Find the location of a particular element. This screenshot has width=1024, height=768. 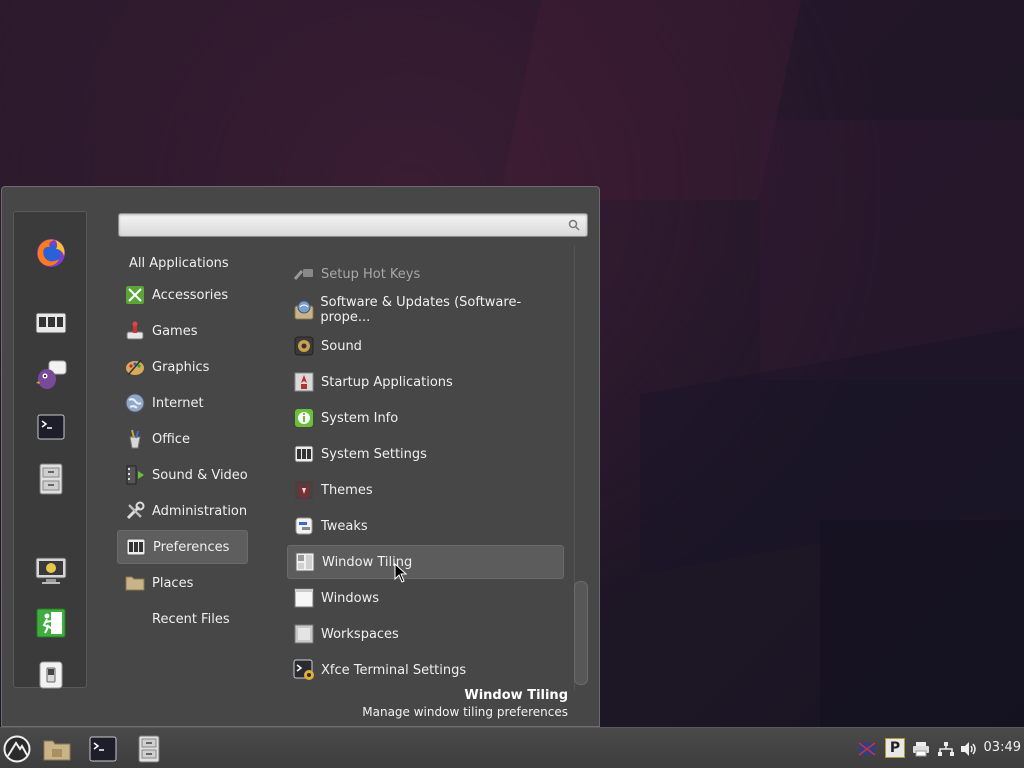

system-info-icon is located at coordinates (304, 418).